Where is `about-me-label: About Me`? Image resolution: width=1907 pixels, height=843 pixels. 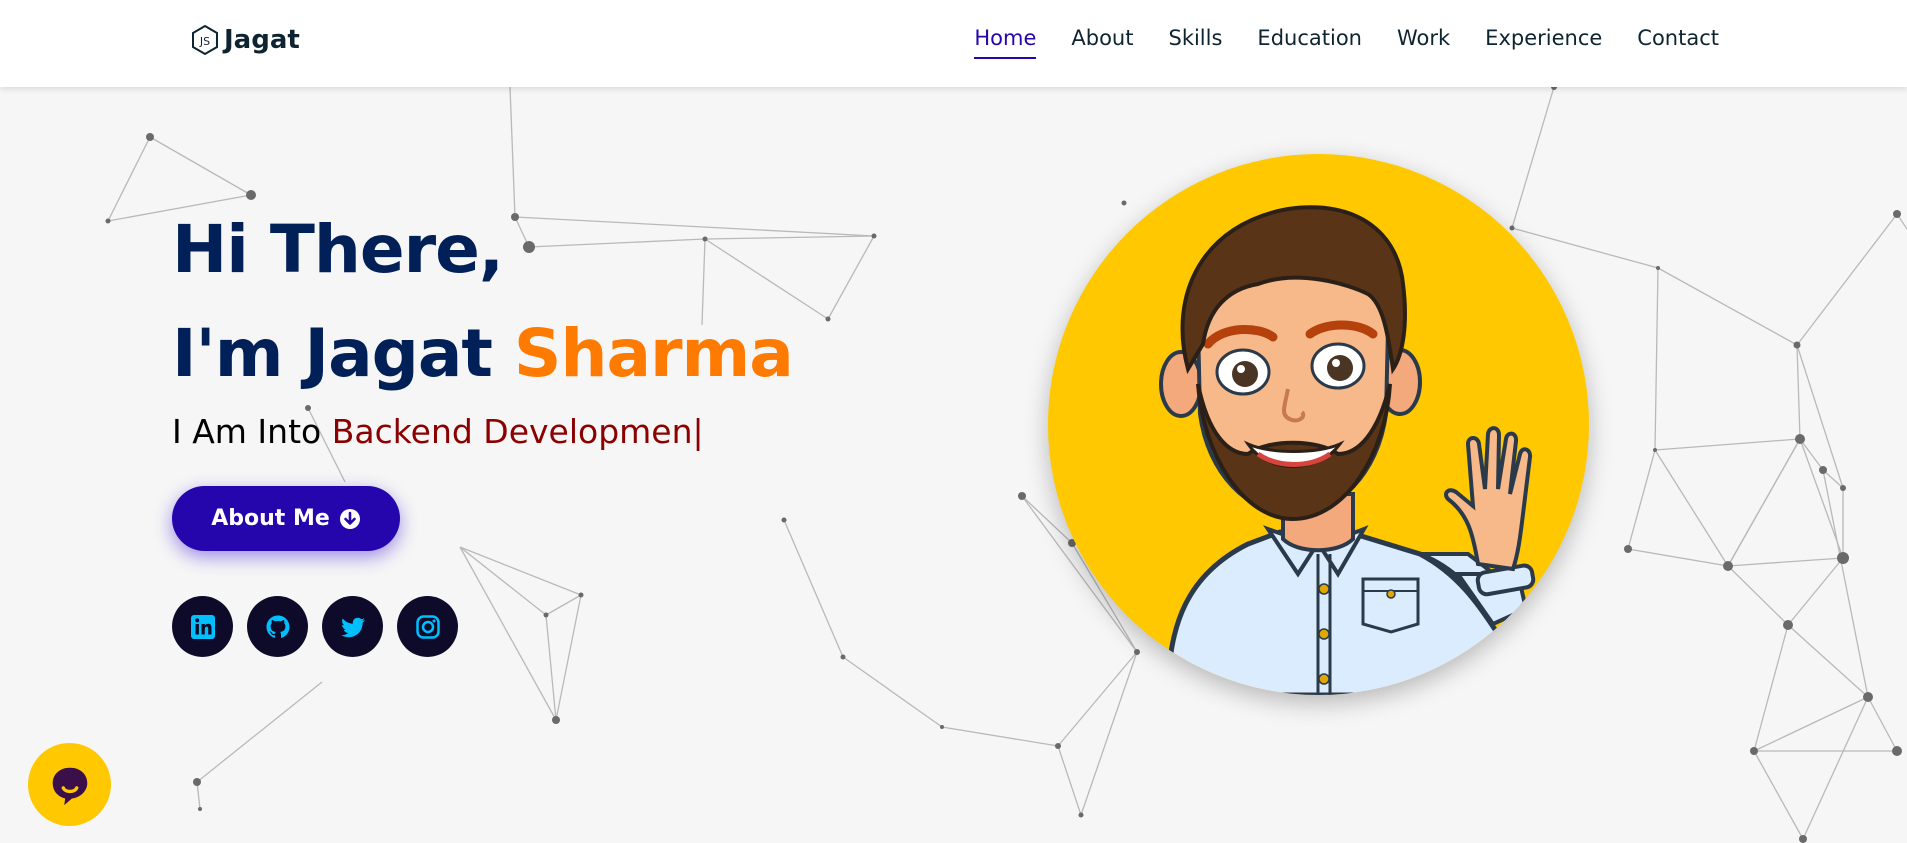 about-me-label: About Me is located at coordinates (270, 518).